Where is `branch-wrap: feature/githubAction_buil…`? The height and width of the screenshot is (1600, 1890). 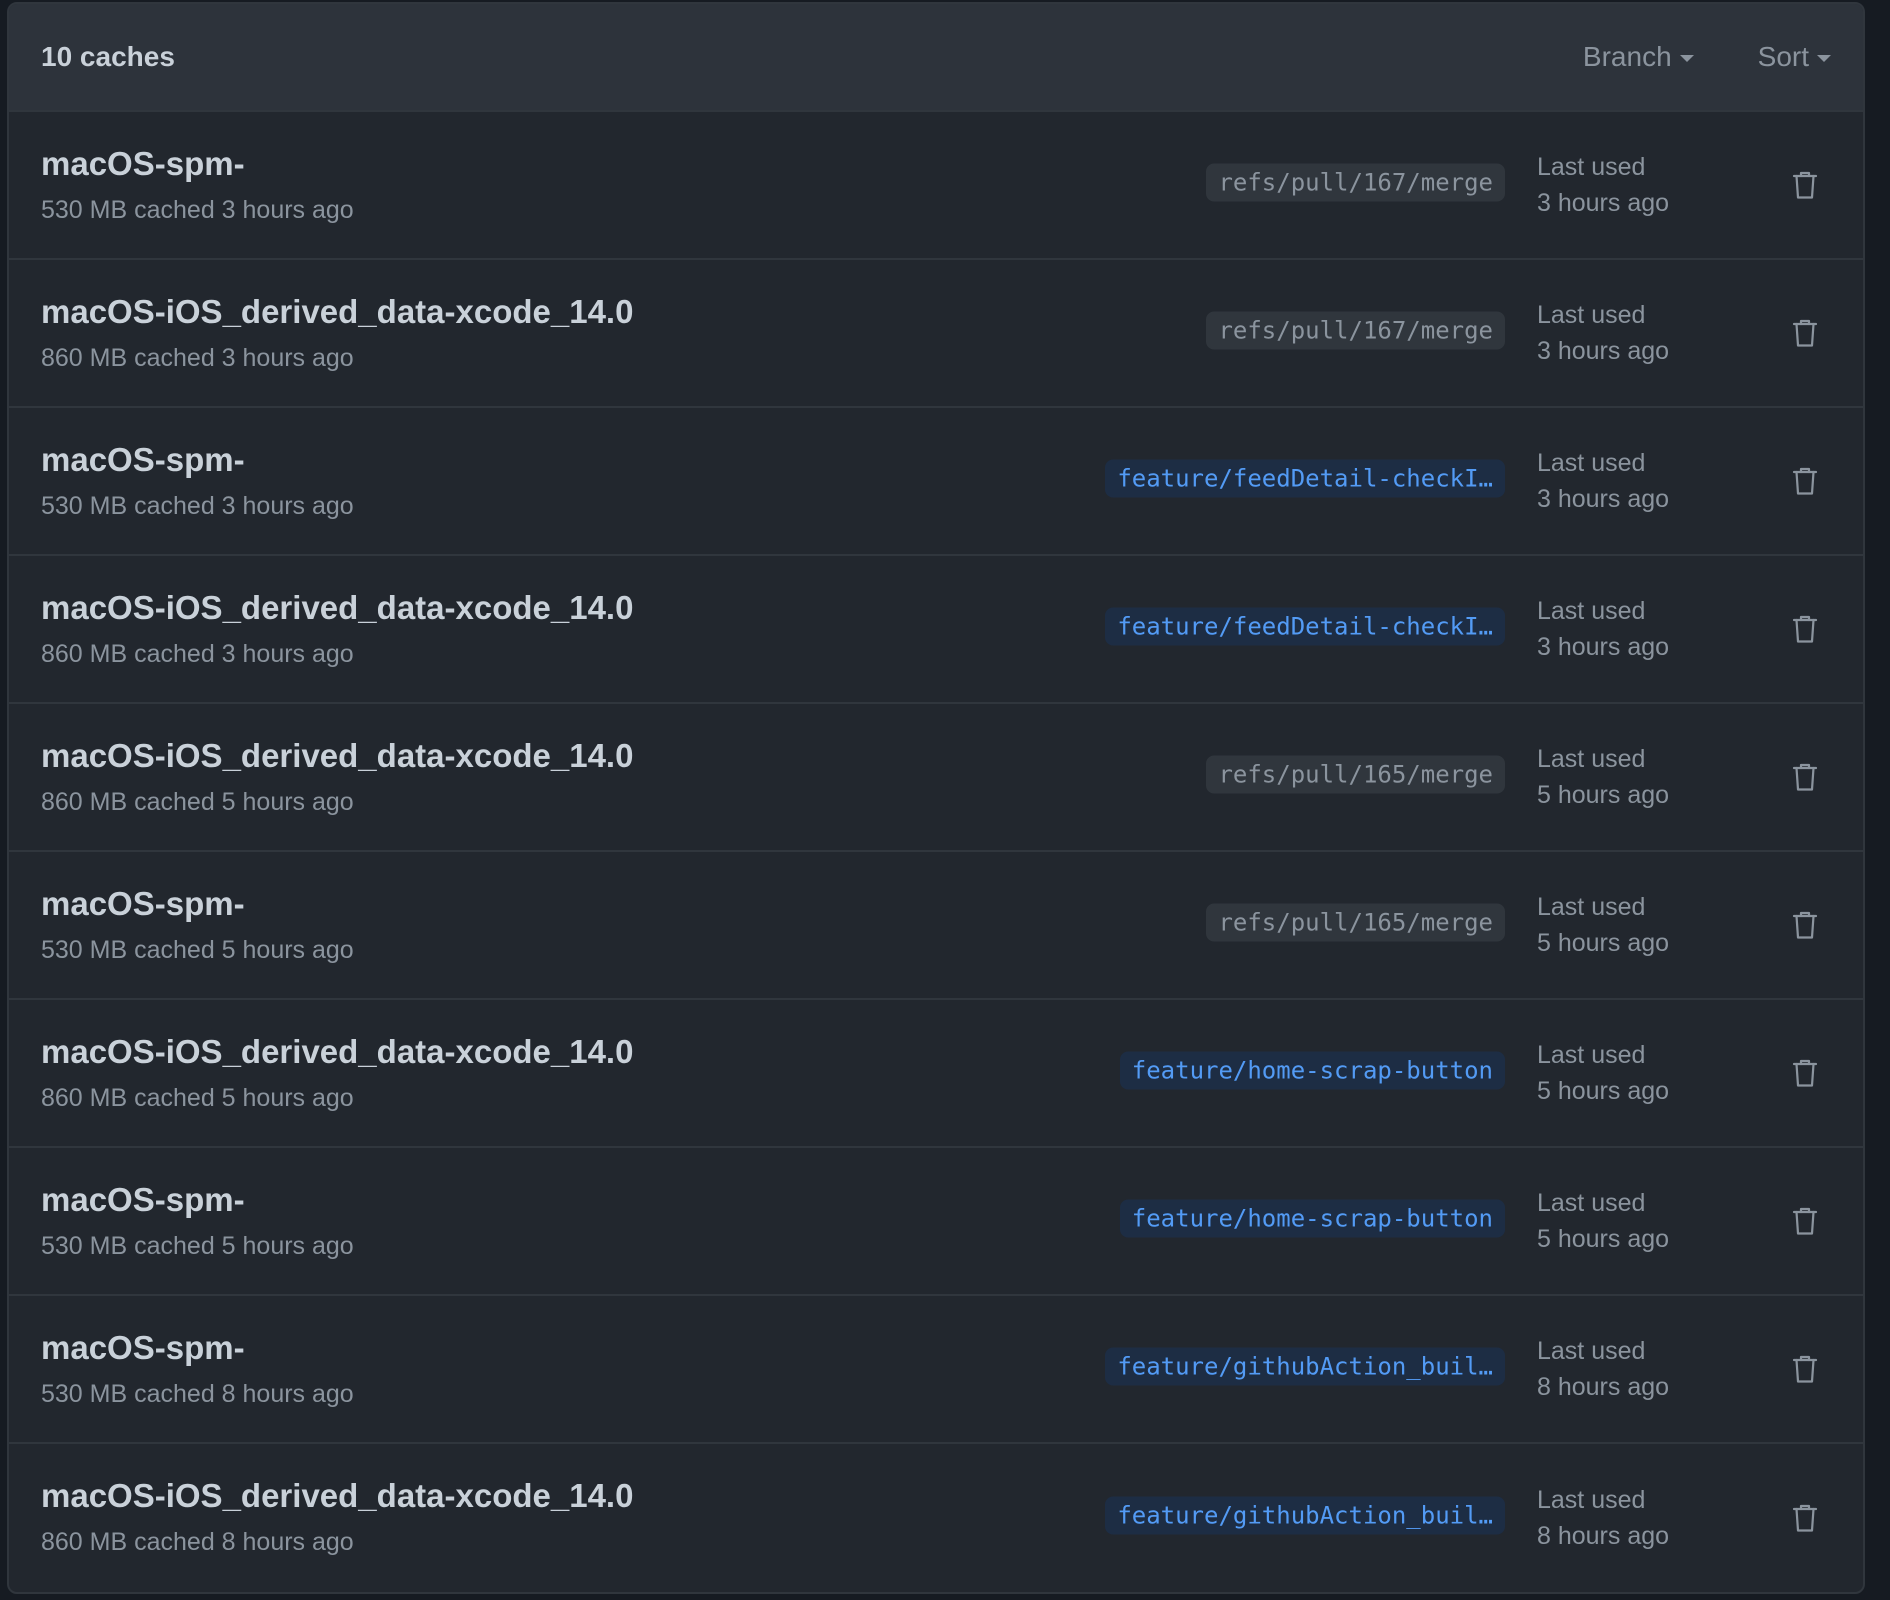 branch-wrap: feature/githubAction_buil… is located at coordinates (1305, 1369).